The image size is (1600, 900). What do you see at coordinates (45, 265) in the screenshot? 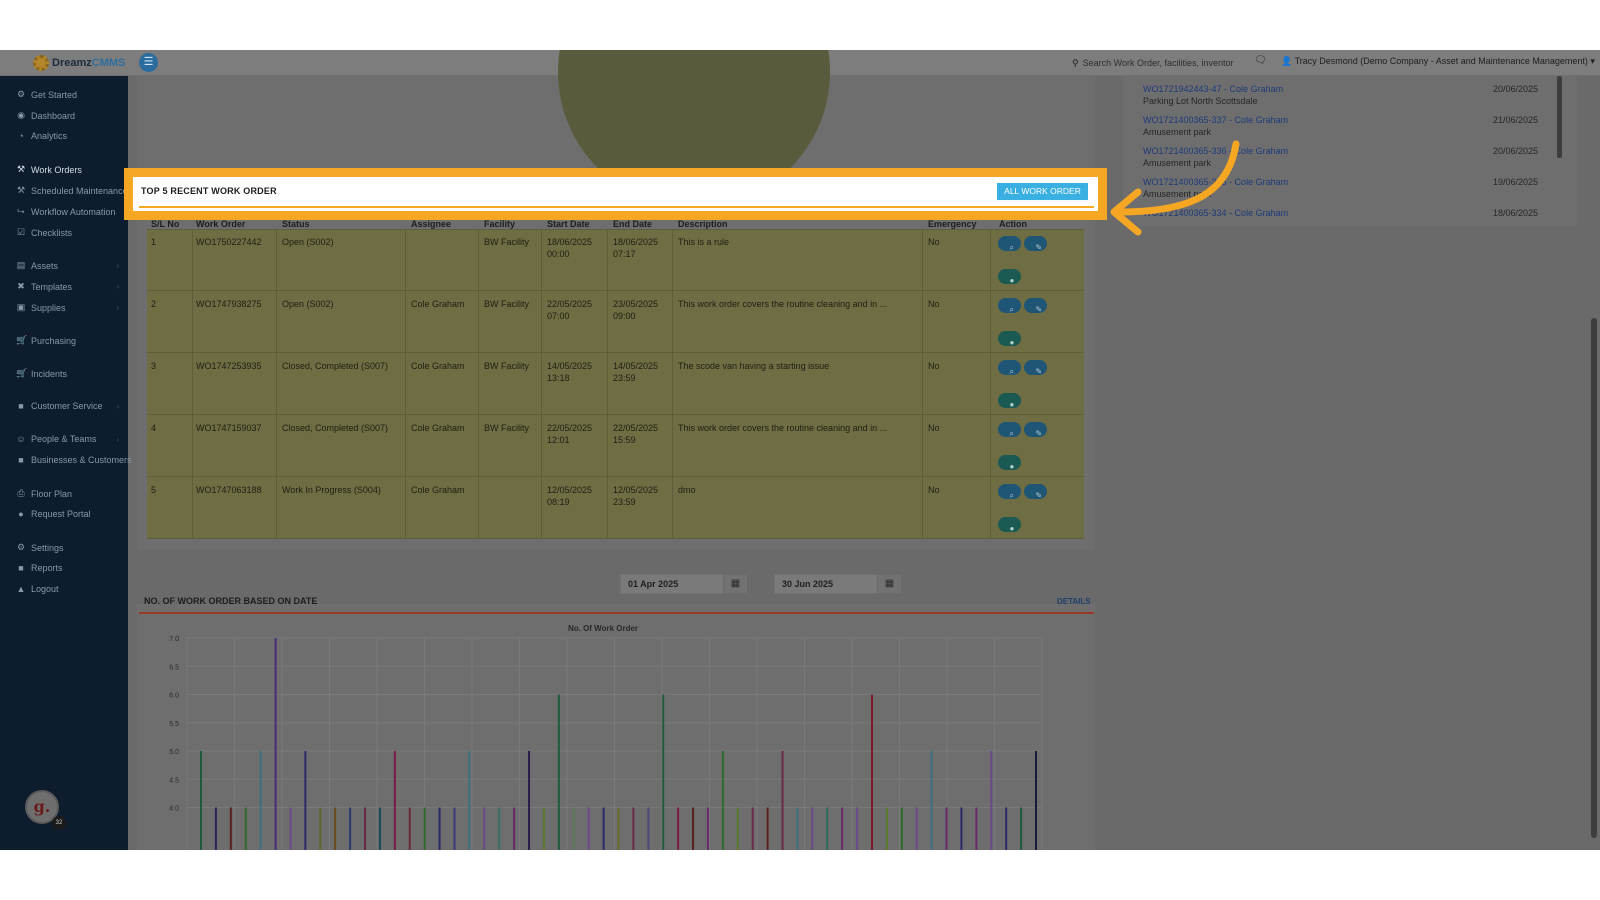
I see `sidebar-item-label: Assets` at bounding box center [45, 265].